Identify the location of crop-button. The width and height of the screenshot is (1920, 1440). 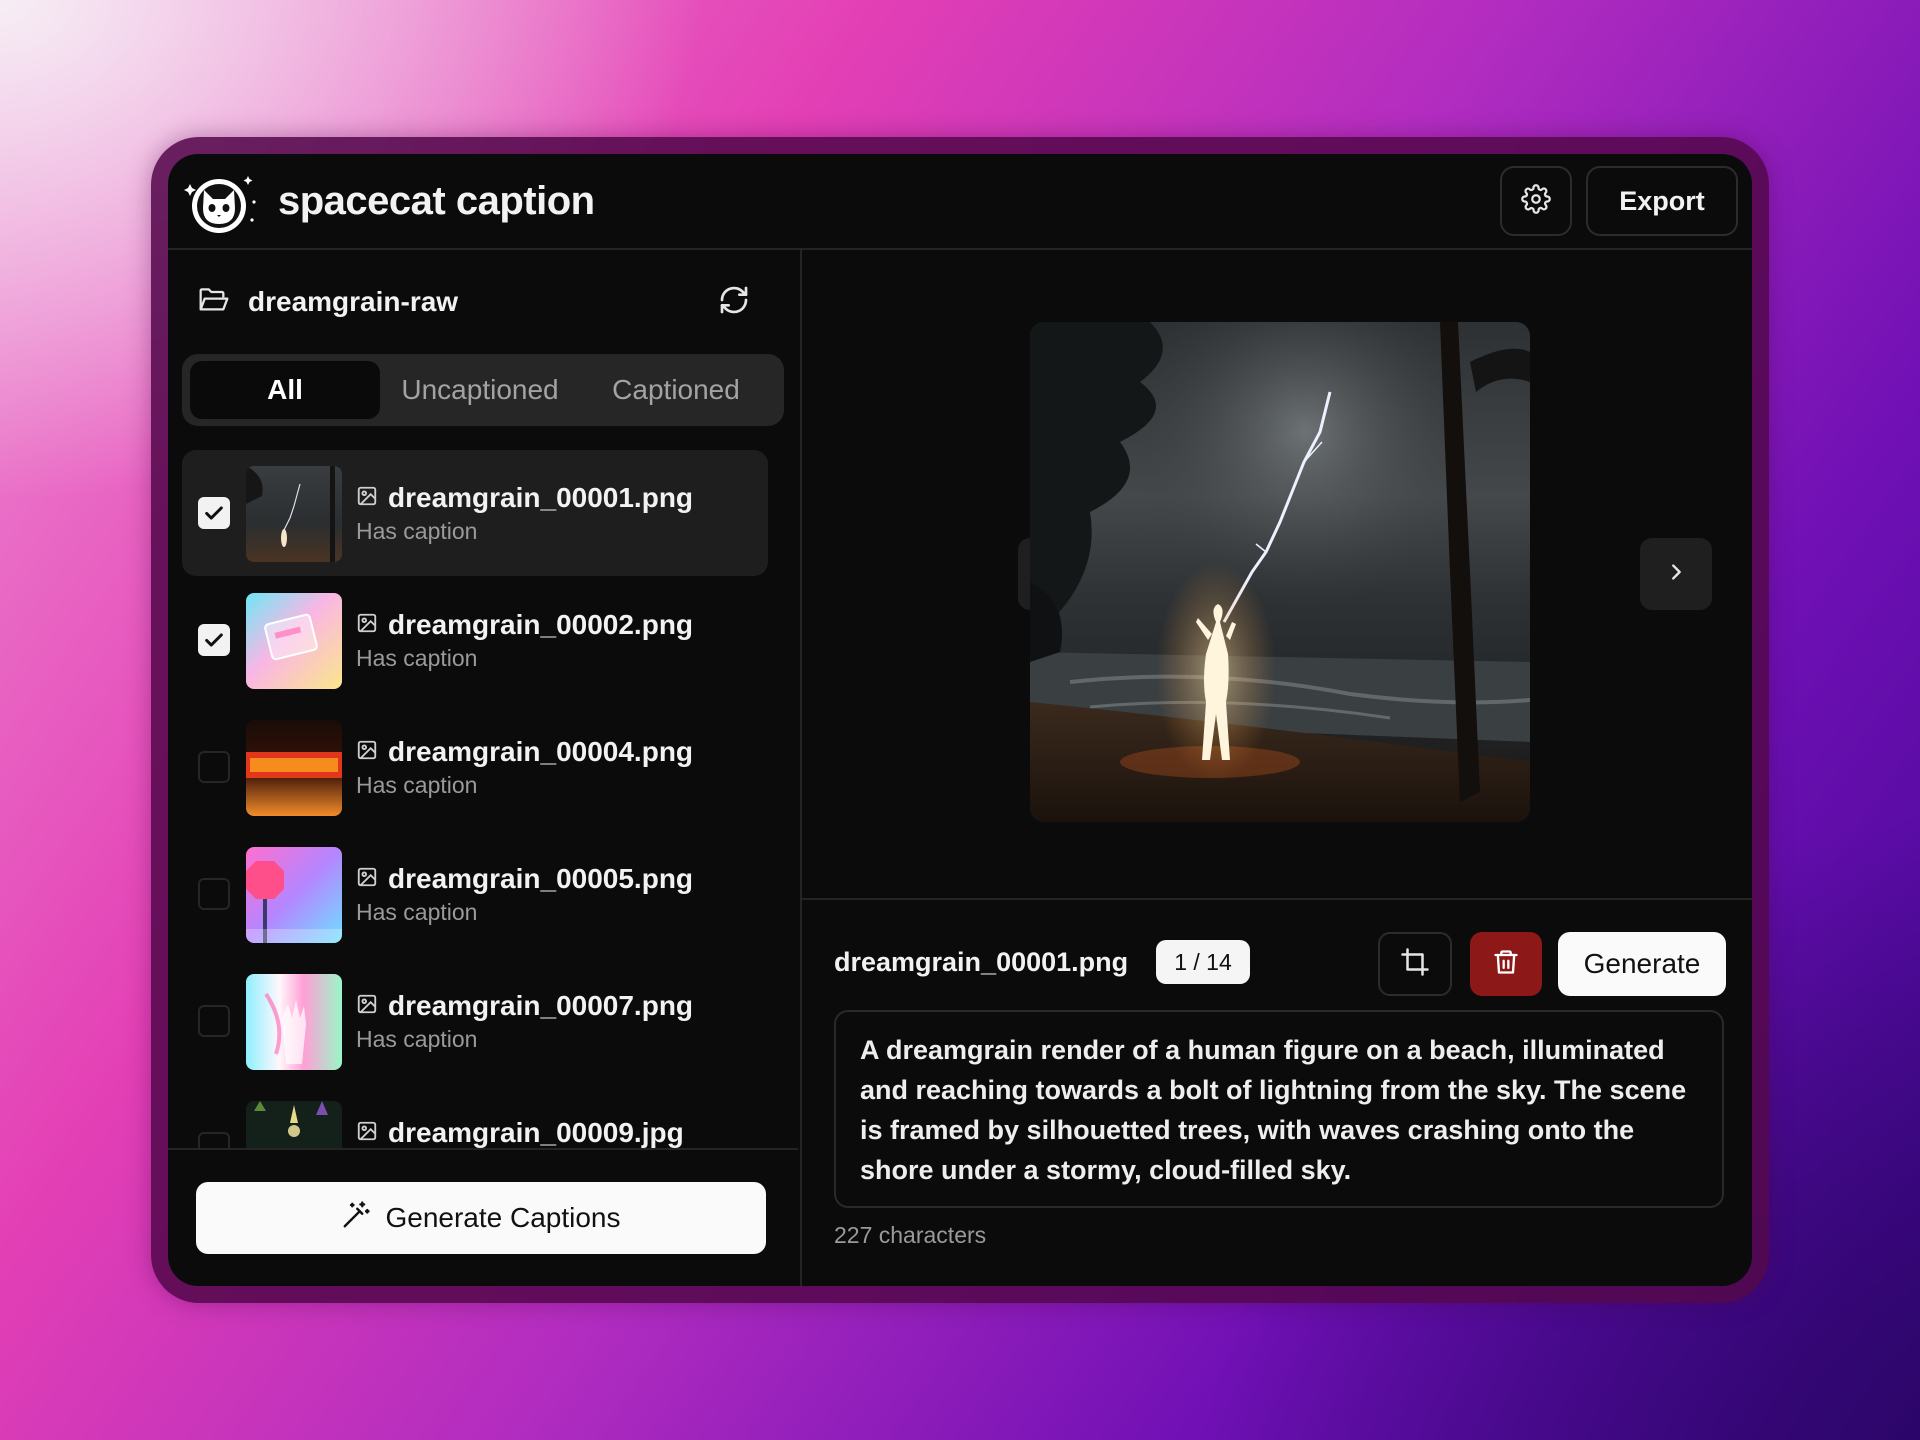
(1415, 964).